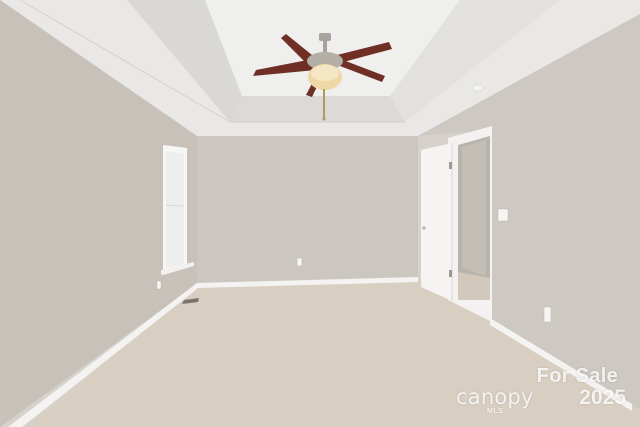 Image resolution: width=640 pixels, height=427 pixels. I want to click on outlet-right-wall, so click(547, 314).